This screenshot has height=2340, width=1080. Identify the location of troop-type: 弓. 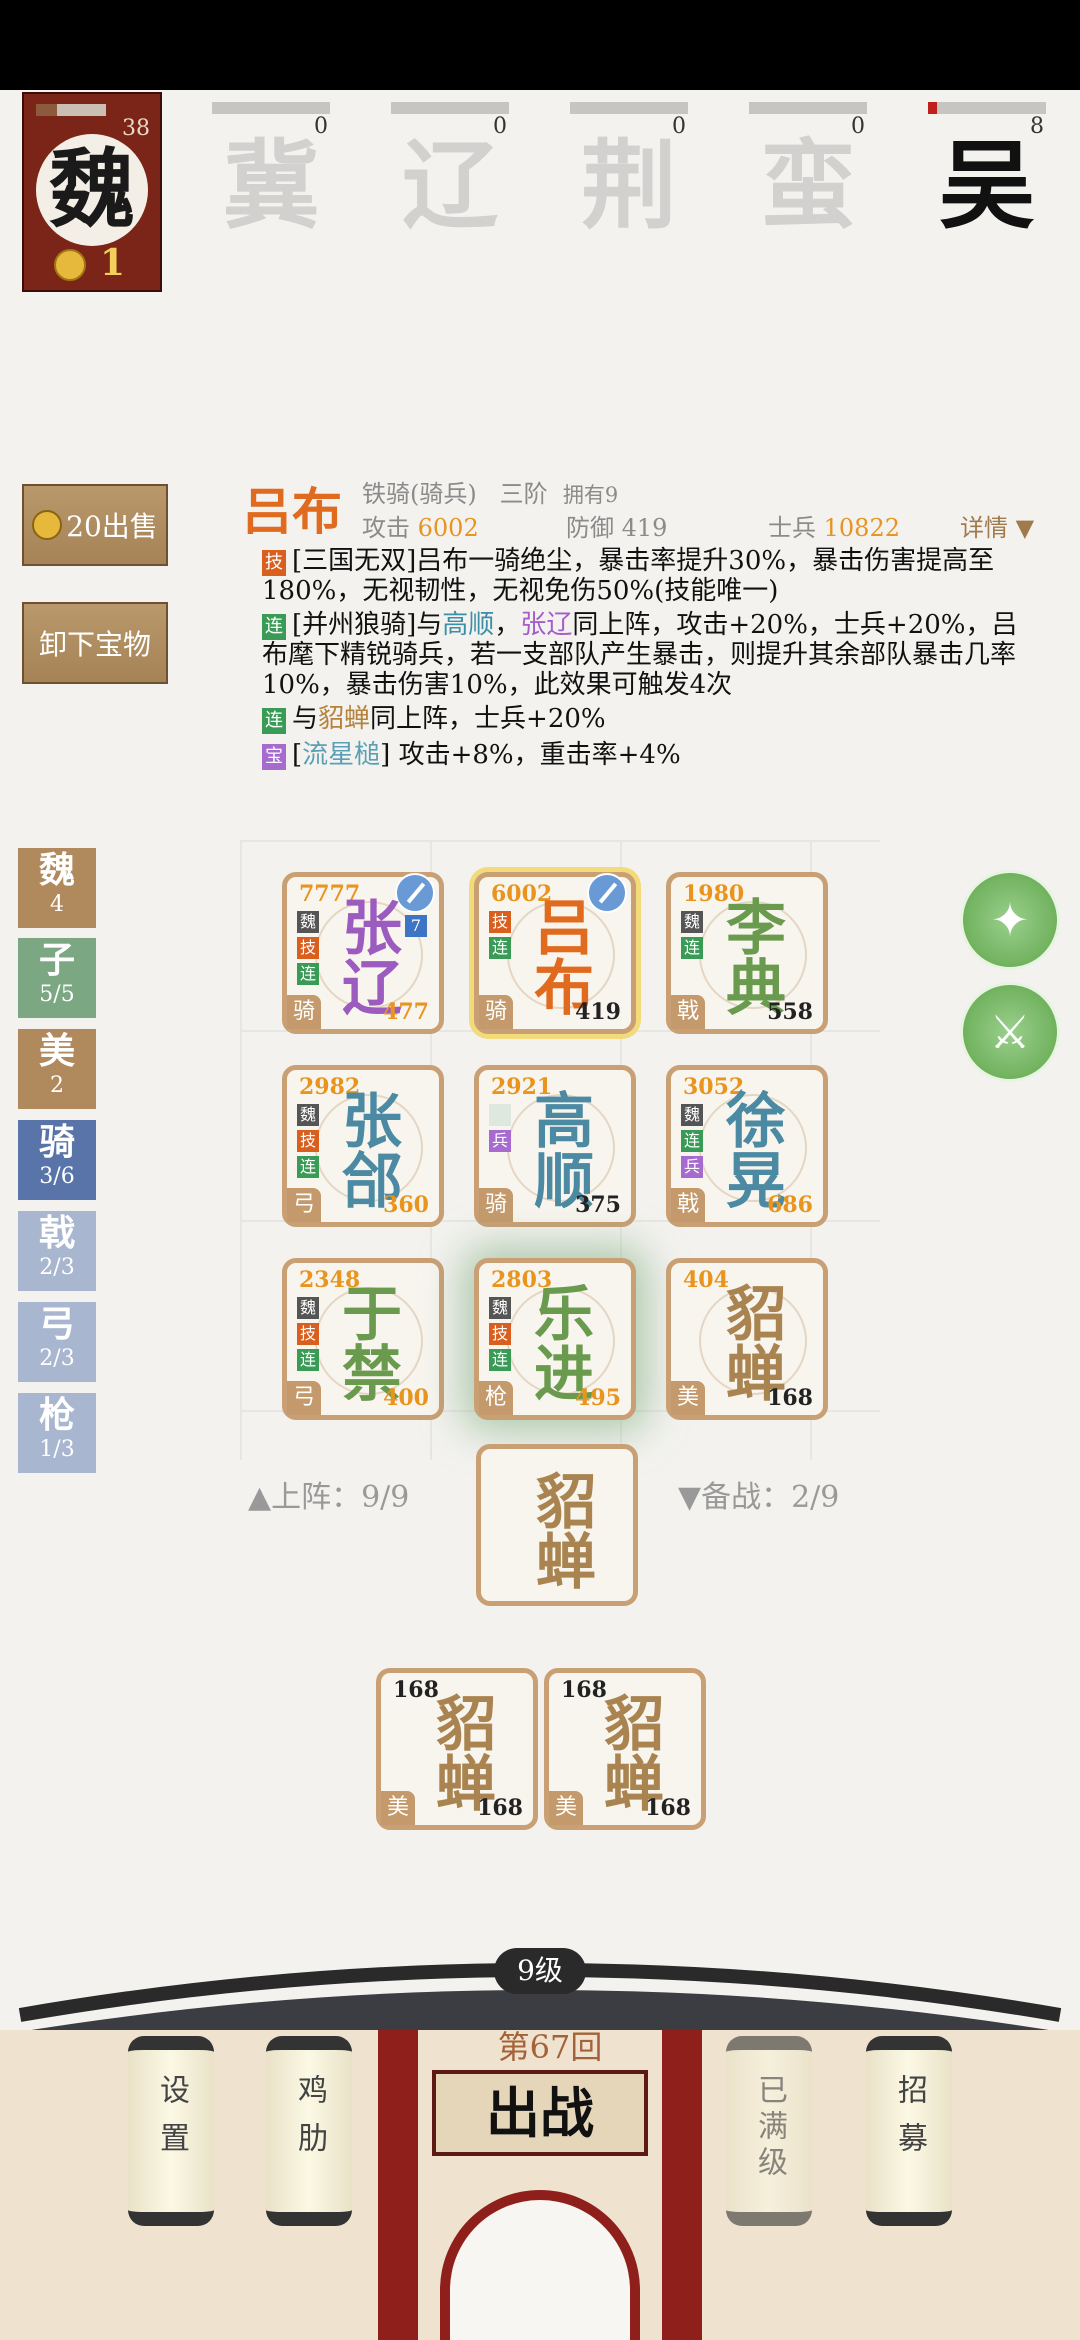
(304, 1398).